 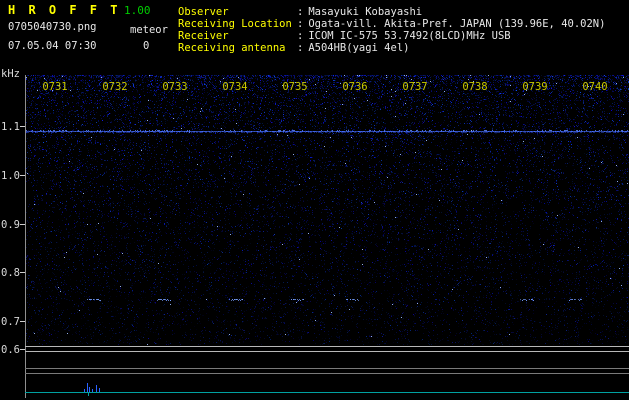 I want to click on info-value: Masayuki Kobayashi, so click(x=365, y=12).